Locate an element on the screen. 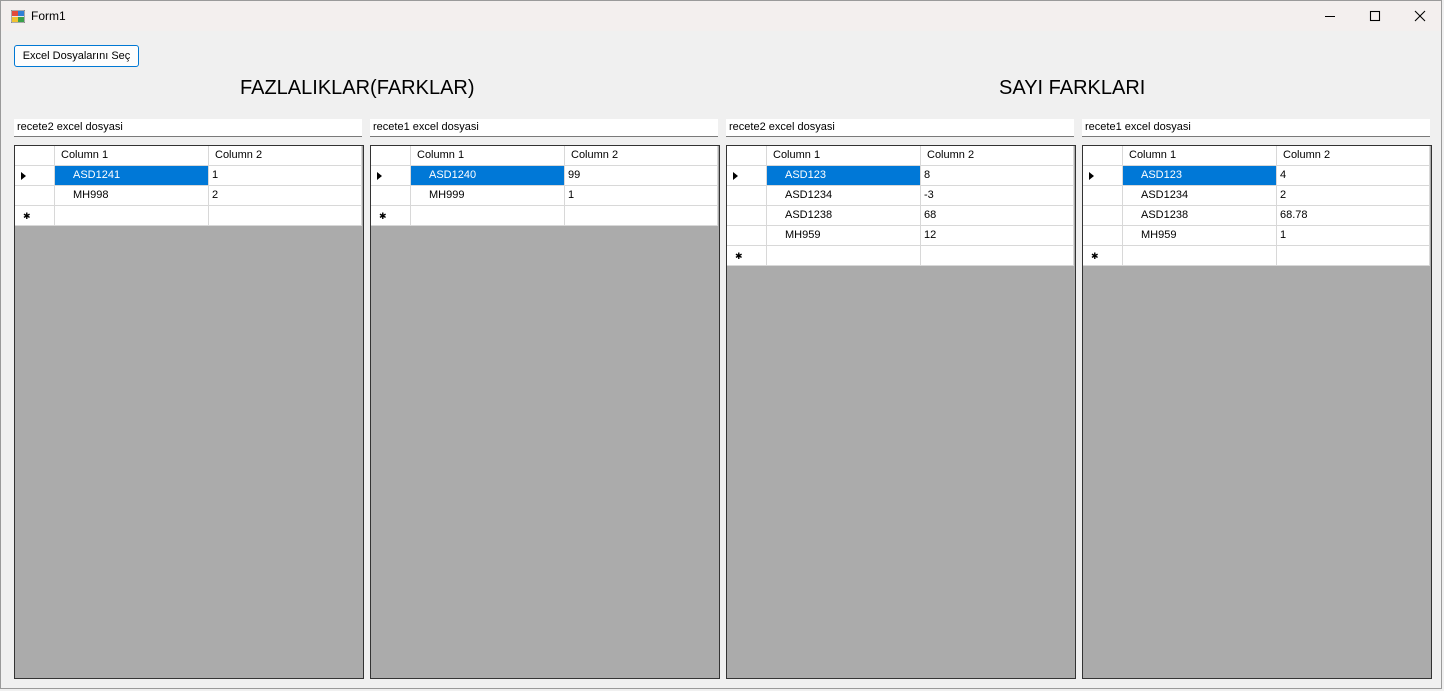 This screenshot has width=1444, height=691. minimize-button is located at coordinates (1330, 16).